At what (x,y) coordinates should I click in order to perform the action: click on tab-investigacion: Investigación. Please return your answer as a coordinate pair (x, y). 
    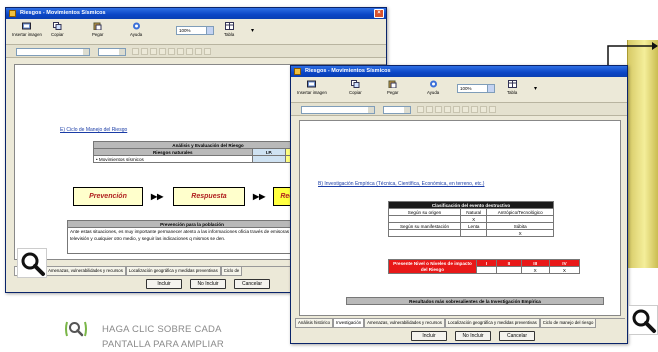
    Looking at the image, I should click on (349, 323).